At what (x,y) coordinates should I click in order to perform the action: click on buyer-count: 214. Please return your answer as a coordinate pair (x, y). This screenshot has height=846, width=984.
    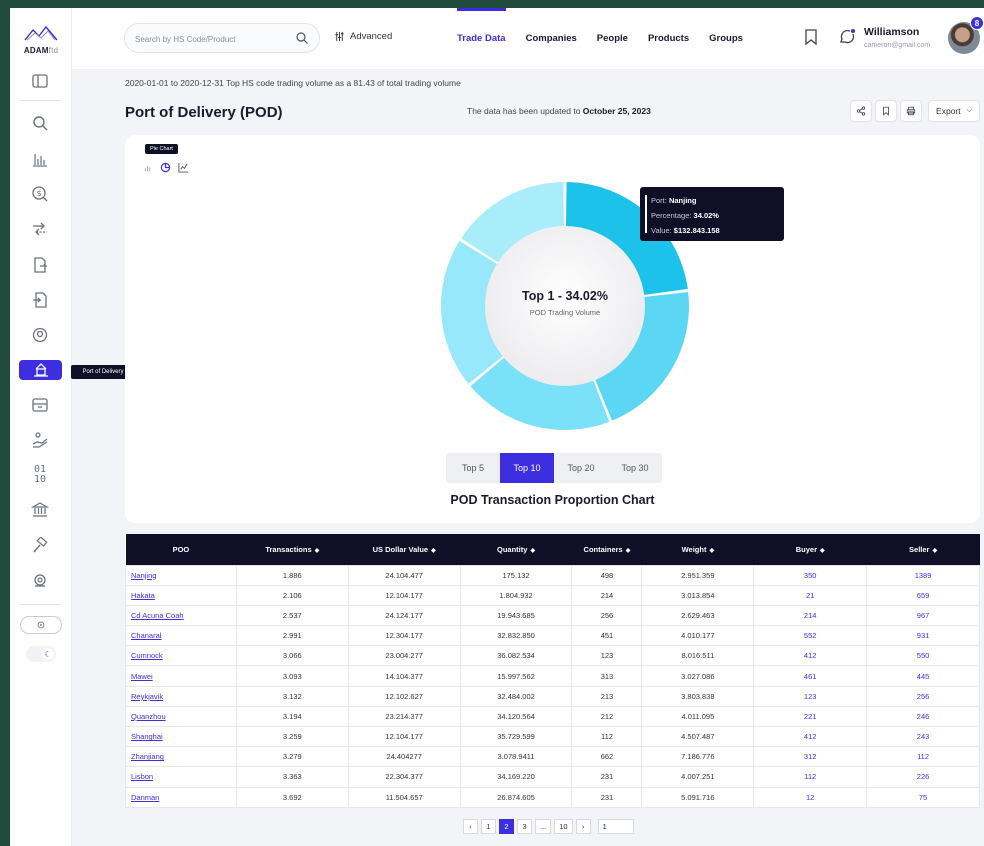
    Looking at the image, I should click on (810, 615).